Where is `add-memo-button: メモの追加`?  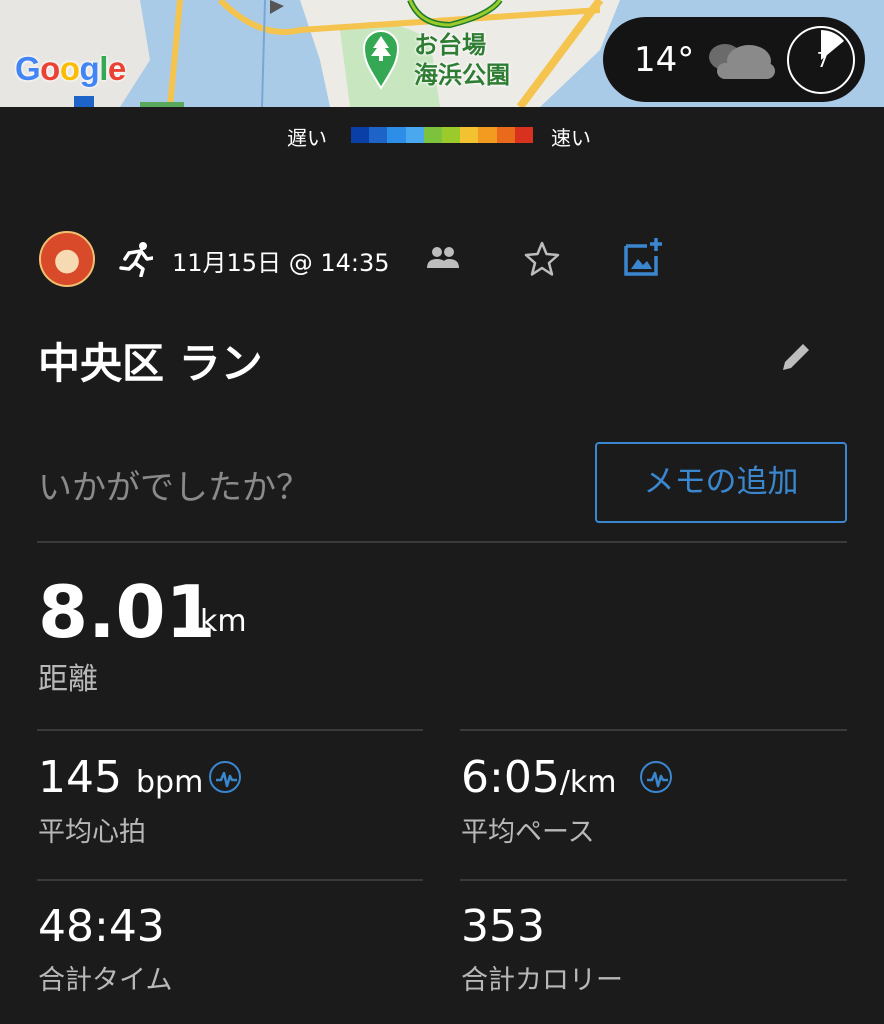
add-memo-button: メモの追加 is located at coordinates (721, 482).